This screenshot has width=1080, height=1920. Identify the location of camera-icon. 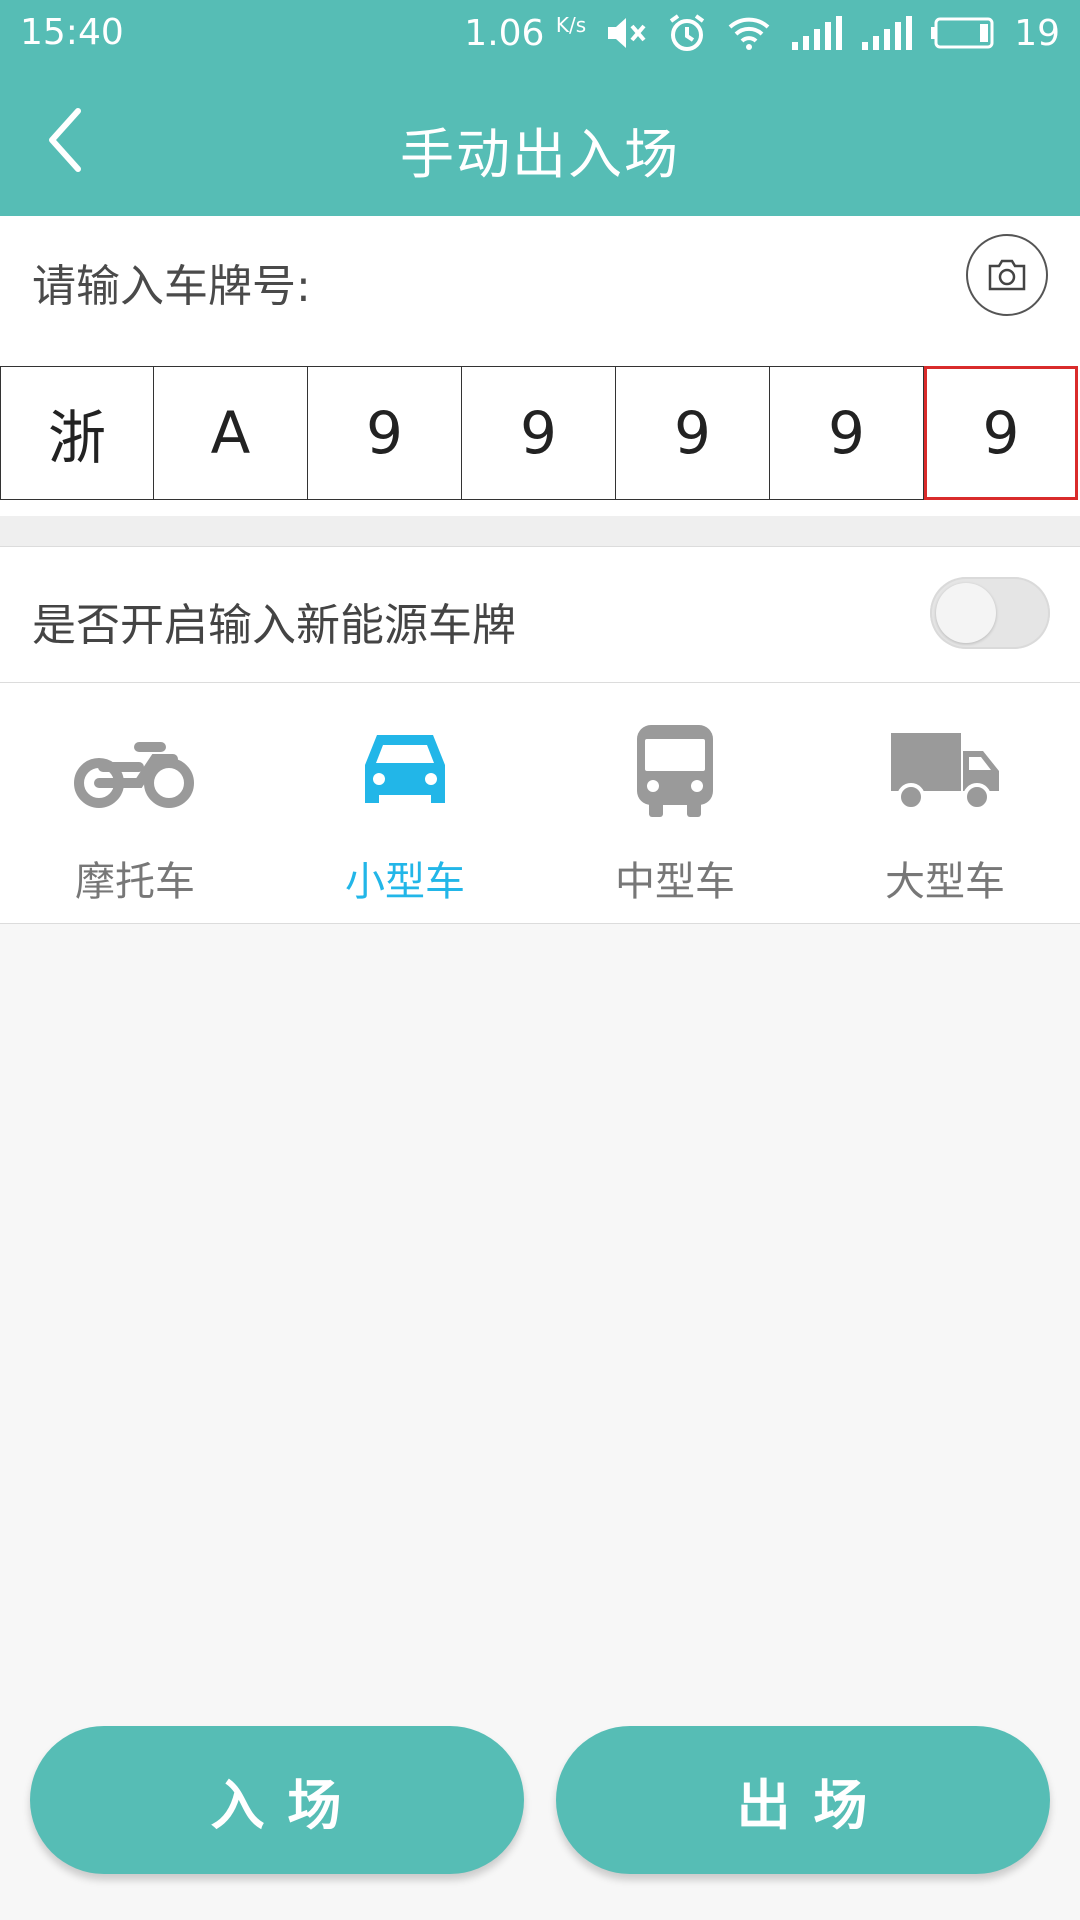
(1007, 275).